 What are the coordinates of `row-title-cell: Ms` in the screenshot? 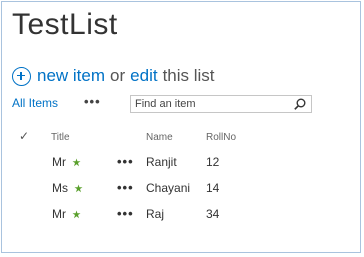 It's located at (67, 188).